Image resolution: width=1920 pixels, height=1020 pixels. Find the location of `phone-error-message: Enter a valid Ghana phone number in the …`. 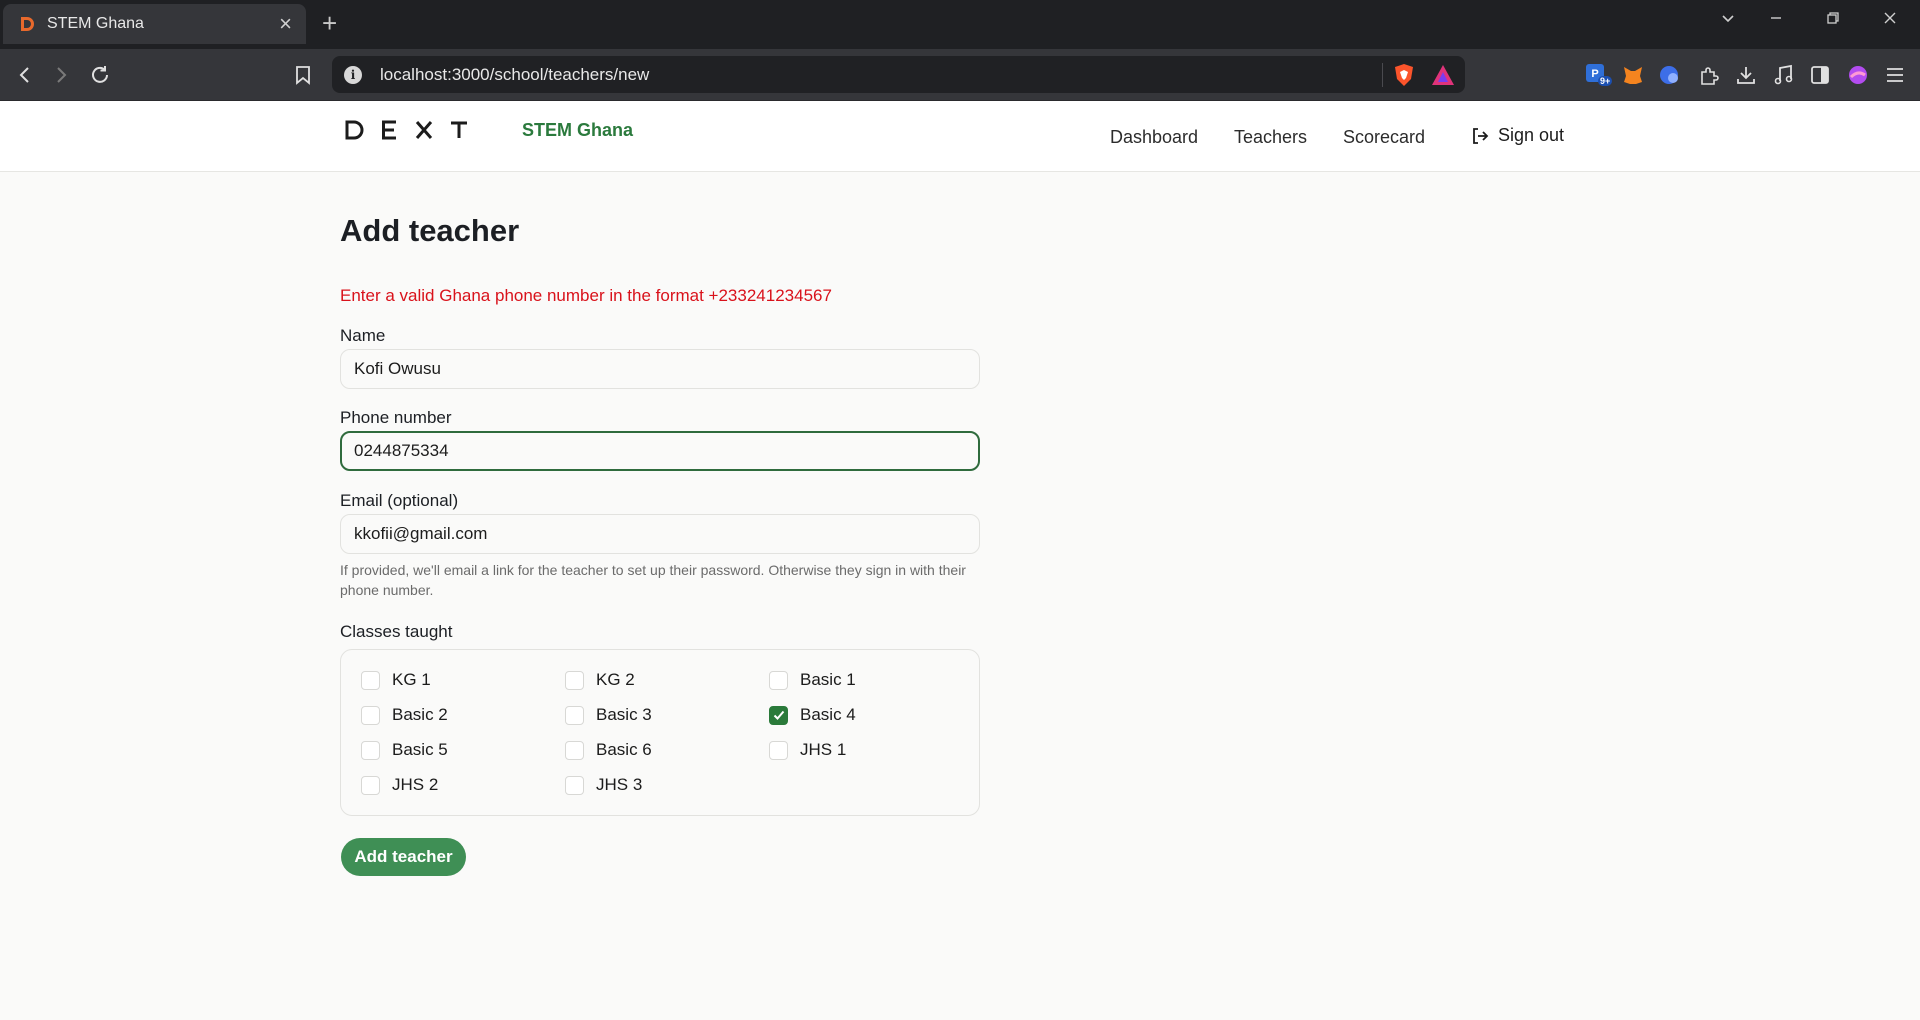

phone-error-message: Enter a valid Ghana phone number in the … is located at coordinates (586, 295).